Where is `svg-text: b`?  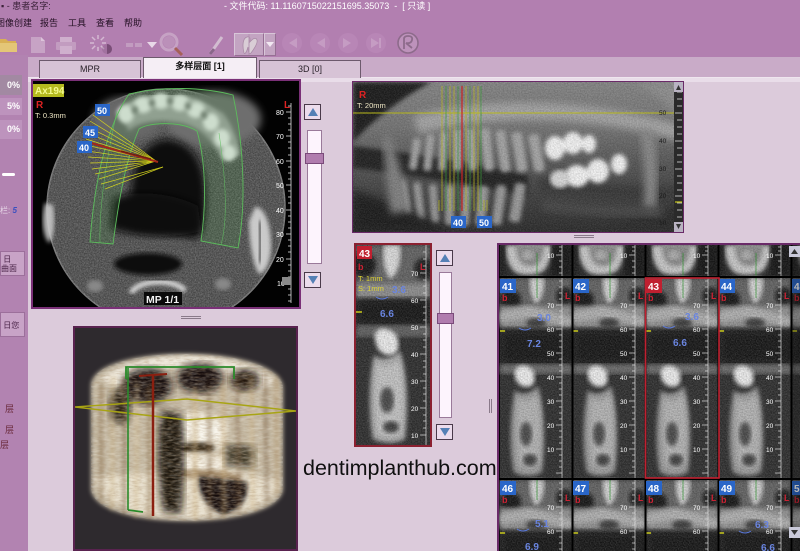 svg-text: b is located at coordinates (361, 267).